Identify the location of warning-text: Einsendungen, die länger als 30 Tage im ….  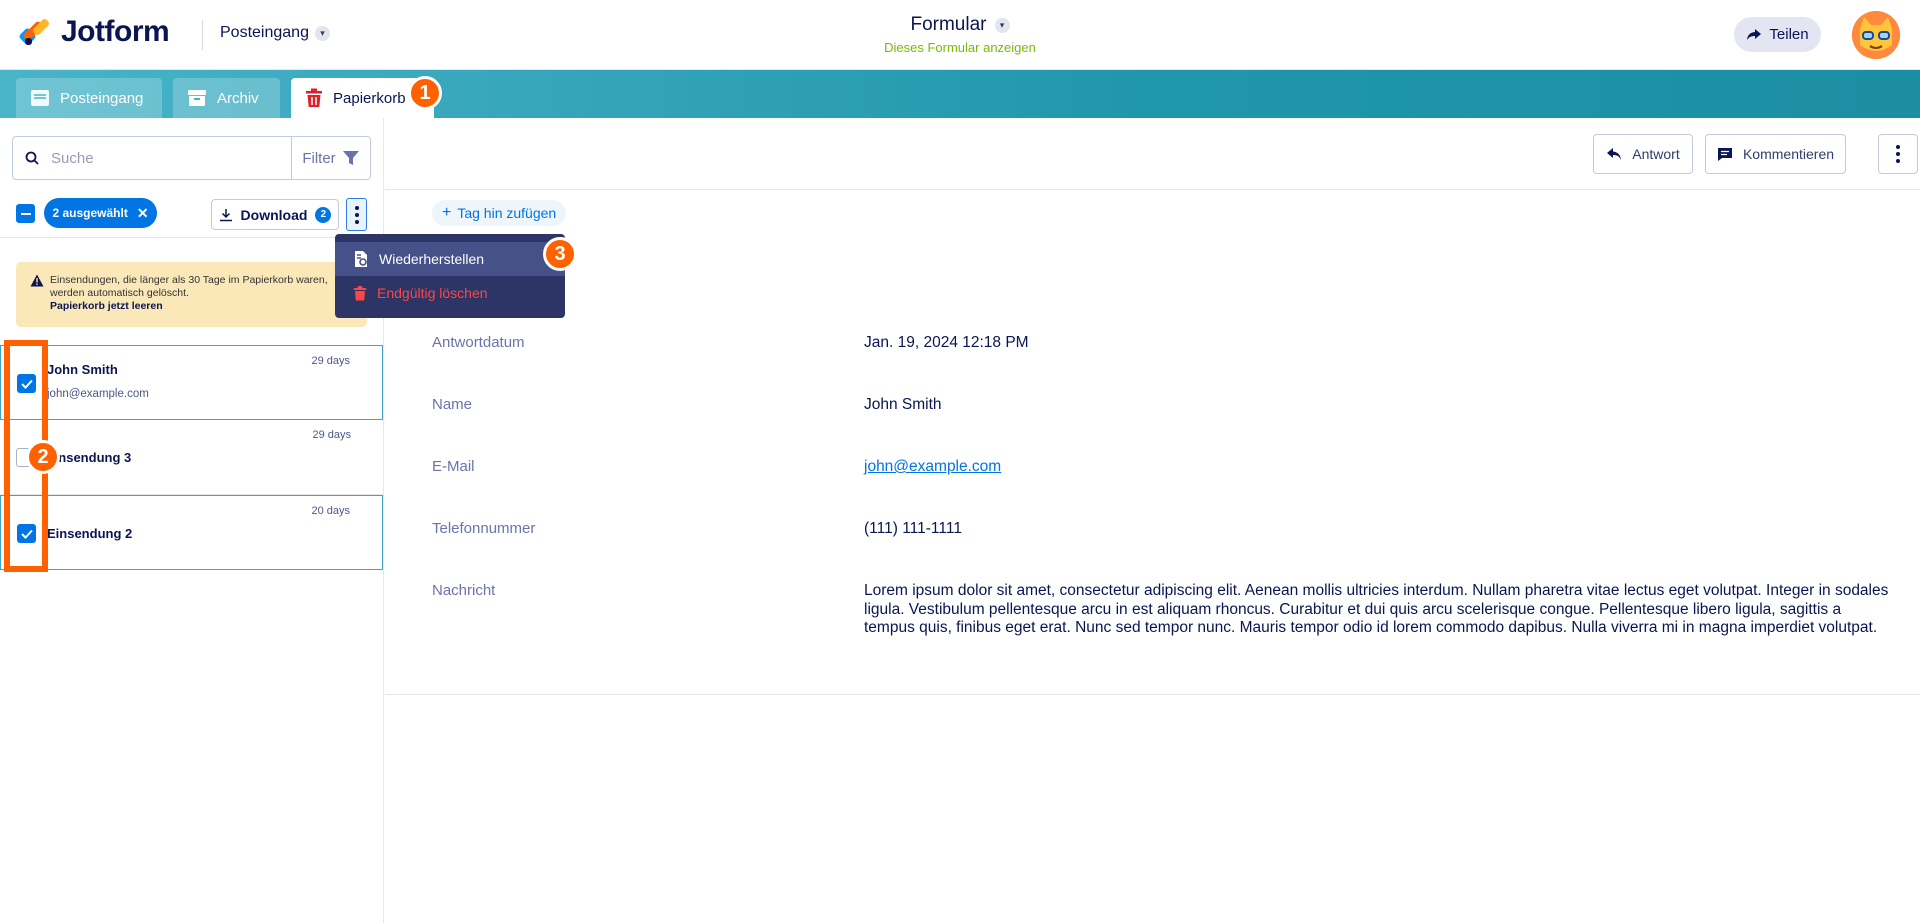
(189, 286).